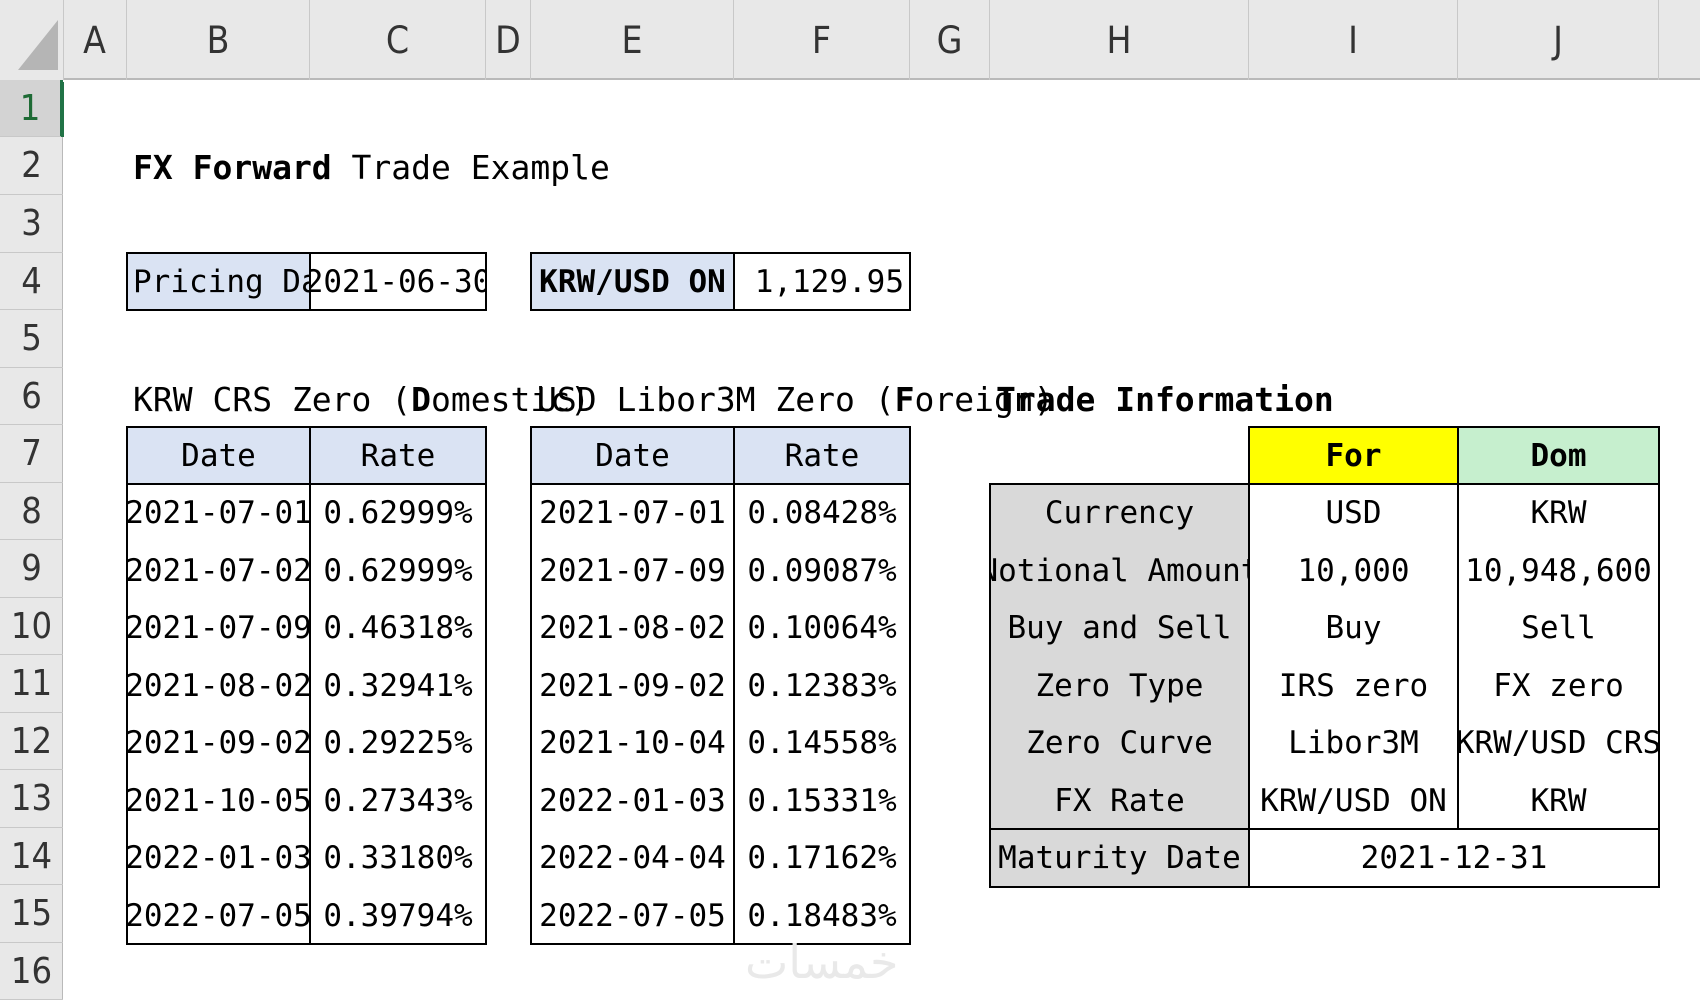 The image size is (1700, 1000). I want to click on trade-for-cell: Libor3M, so click(1353, 743).